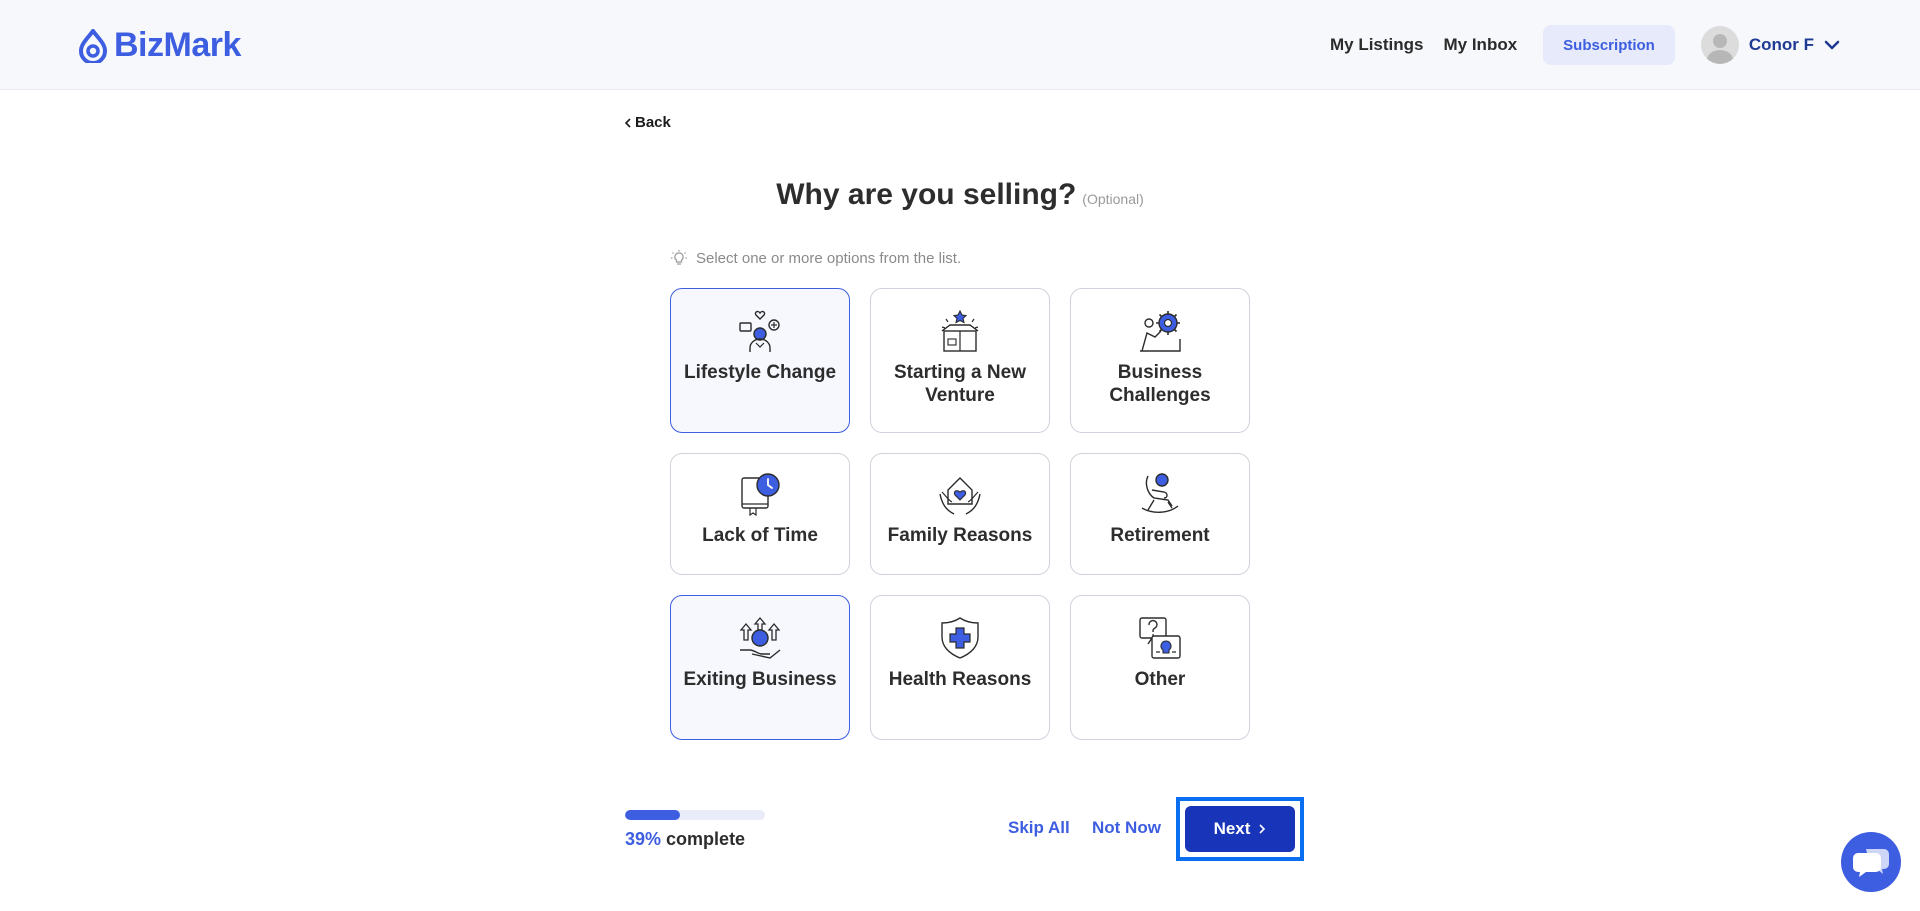 The height and width of the screenshot is (911, 1920). I want to click on progress-suffix: complete, so click(706, 839).